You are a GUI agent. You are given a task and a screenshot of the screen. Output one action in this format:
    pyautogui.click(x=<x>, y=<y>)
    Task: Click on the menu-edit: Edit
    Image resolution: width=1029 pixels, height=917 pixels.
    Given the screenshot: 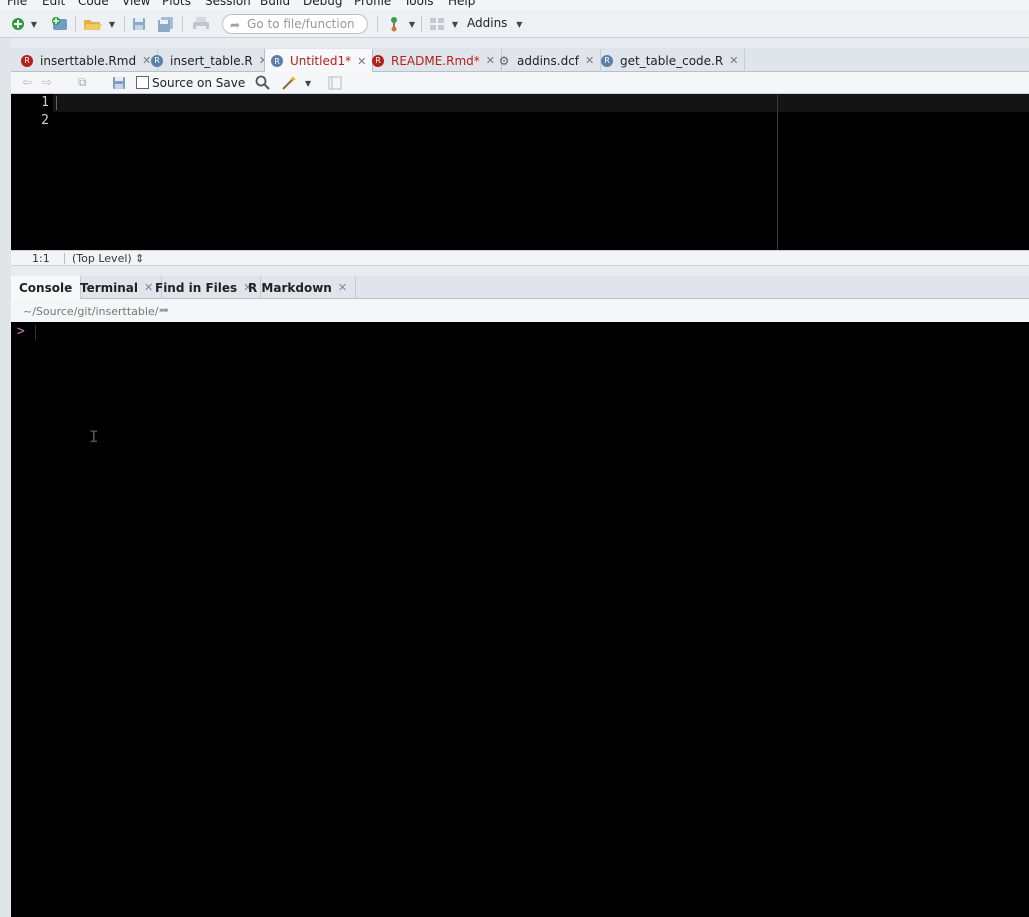 What is the action you would take?
    pyautogui.click(x=53, y=4)
    